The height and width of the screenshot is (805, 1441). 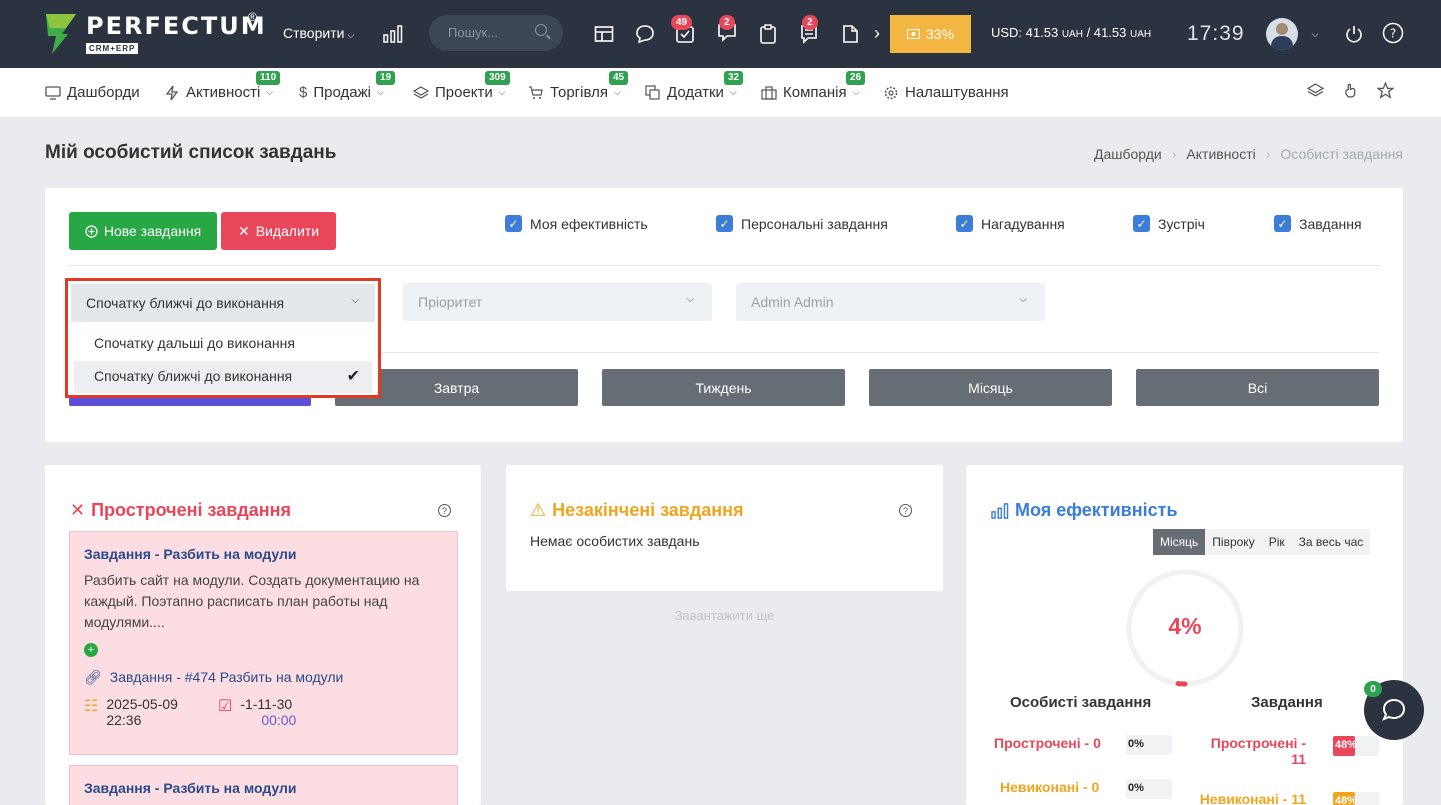 What do you see at coordinates (1181, 223) in the screenshot?
I see `checkbox-label: Зустріч` at bounding box center [1181, 223].